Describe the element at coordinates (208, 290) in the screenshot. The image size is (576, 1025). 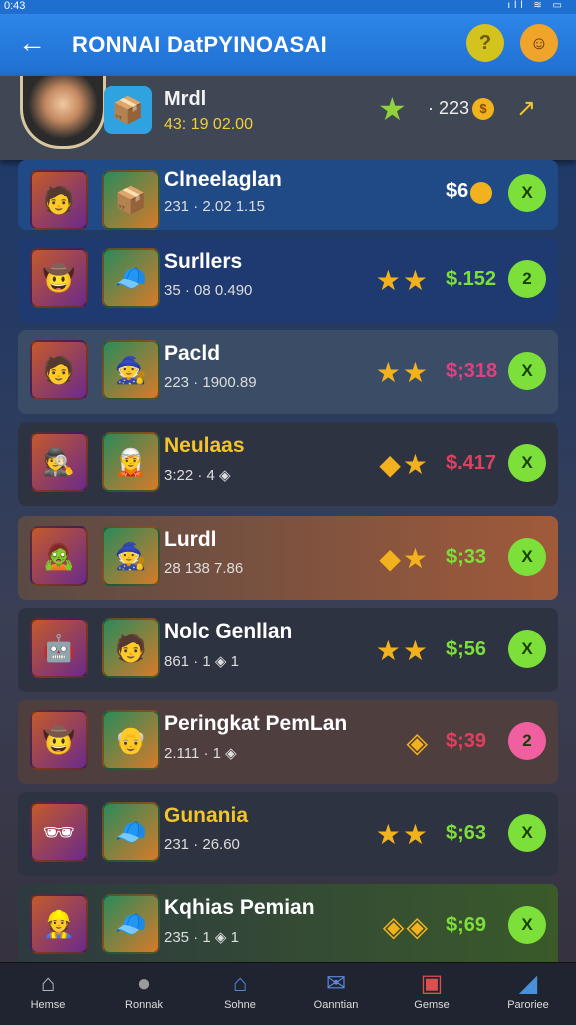
I see `player-stats: 35 · 08 0.490` at that location.